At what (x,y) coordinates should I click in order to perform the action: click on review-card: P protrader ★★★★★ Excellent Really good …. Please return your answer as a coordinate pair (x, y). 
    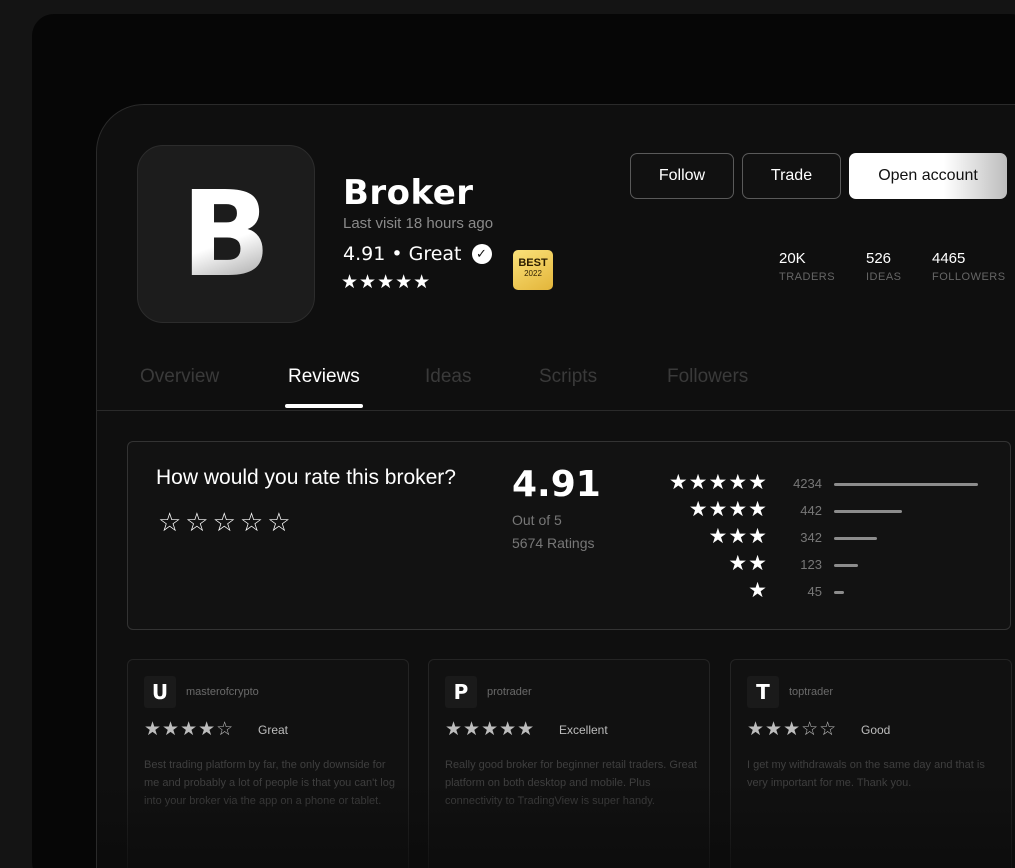
    Looking at the image, I should click on (569, 763).